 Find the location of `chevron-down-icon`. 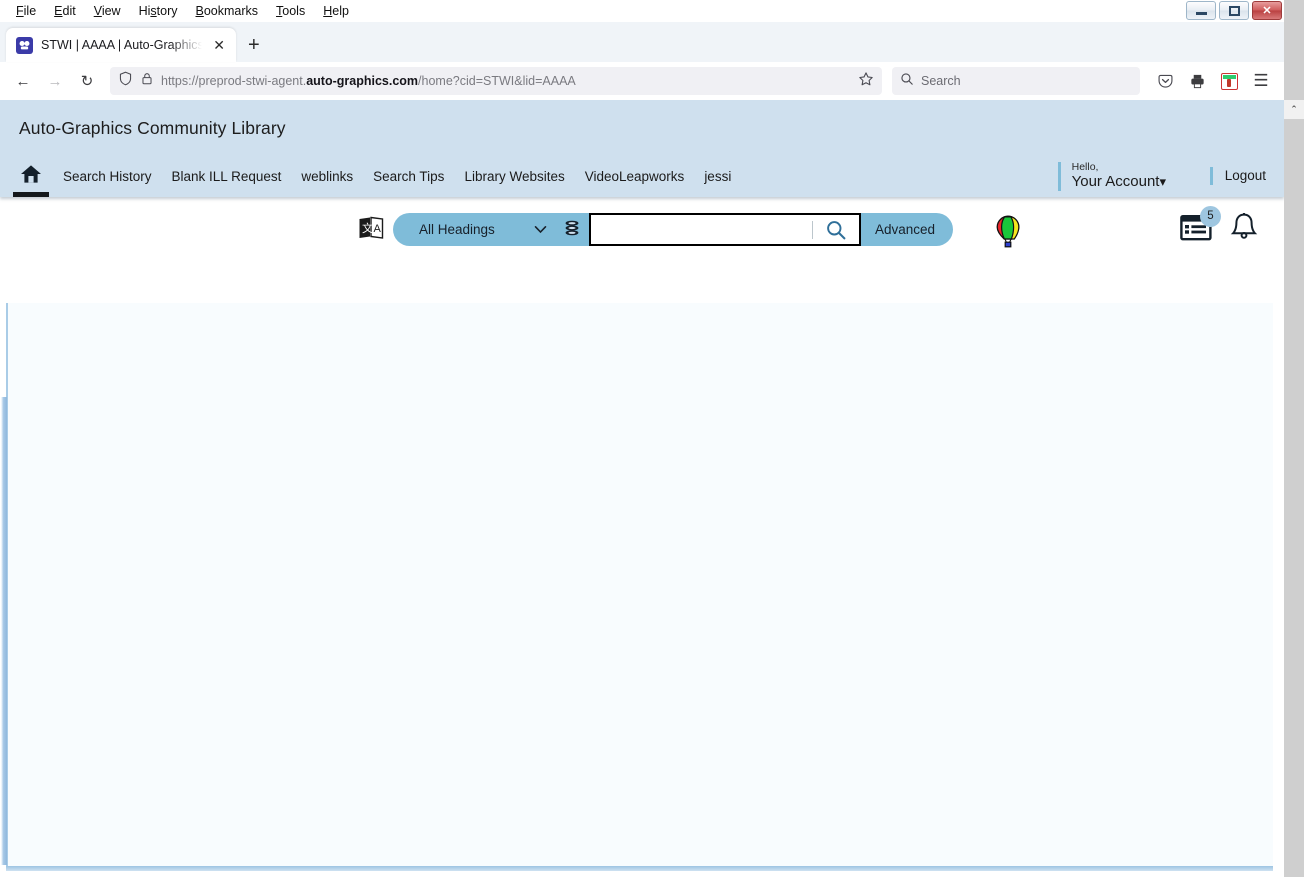

chevron-down-icon is located at coordinates (540, 230).